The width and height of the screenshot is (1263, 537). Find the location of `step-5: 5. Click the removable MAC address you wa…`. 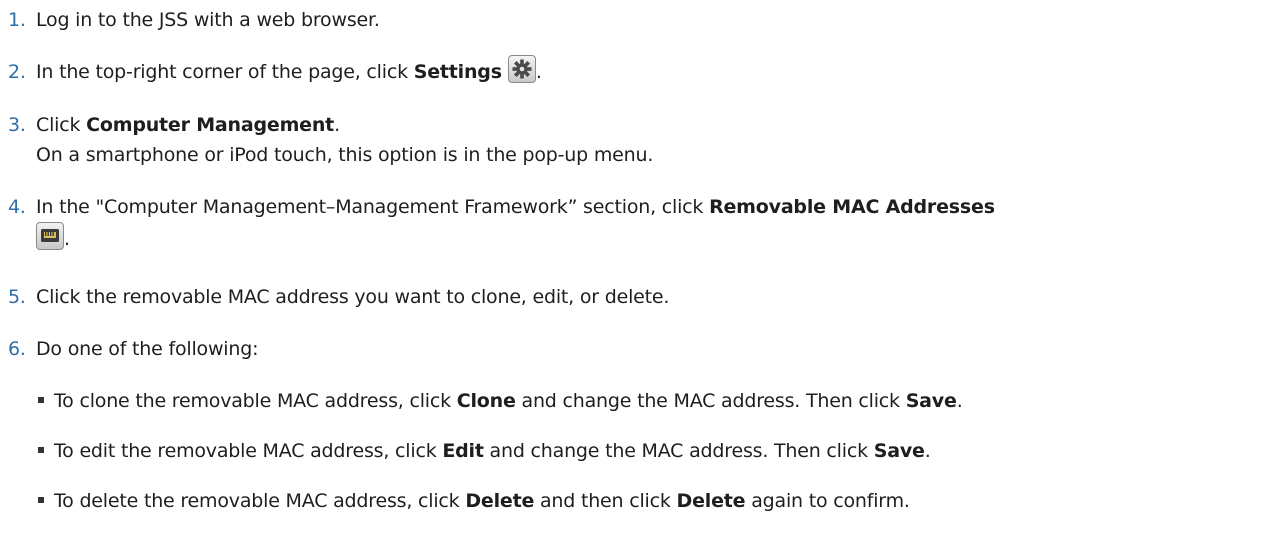

step-5: 5. Click the removable MAC address you wa… is located at coordinates (633, 297).